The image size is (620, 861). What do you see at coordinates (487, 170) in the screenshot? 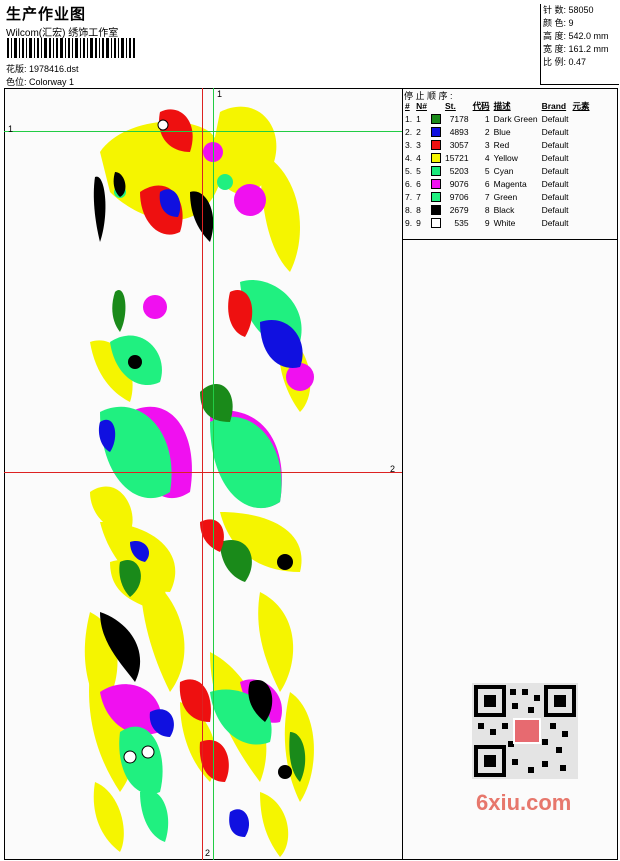
I see `color-code: 5` at bounding box center [487, 170].